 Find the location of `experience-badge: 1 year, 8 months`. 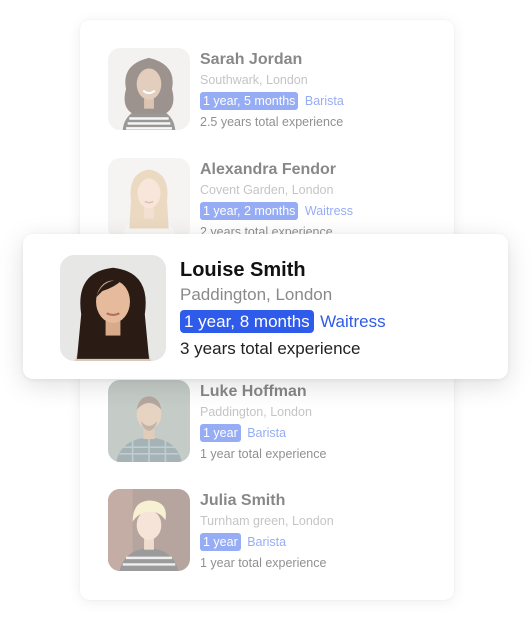

experience-badge: 1 year, 8 months is located at coordinates (247, 321).